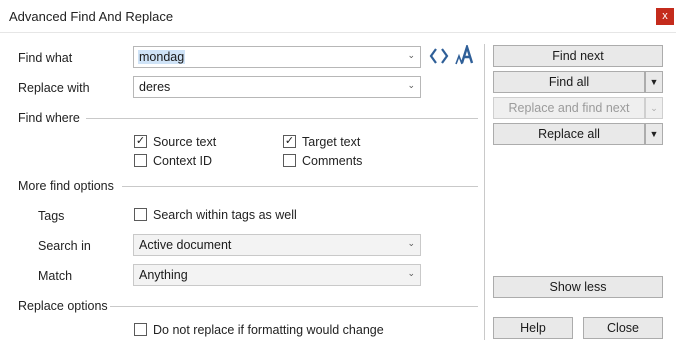 The width and height of the screenshot is (676, 352). I want to click on target-text-label: Target text, so click(331, 142).